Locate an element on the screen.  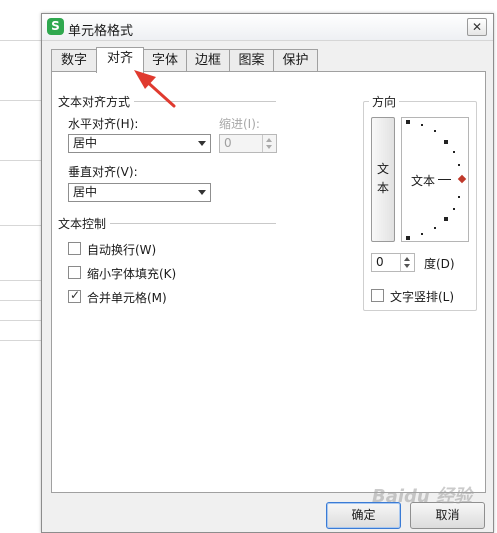
vertical-text-button: 文 本 is located at coordinates (383, 179).